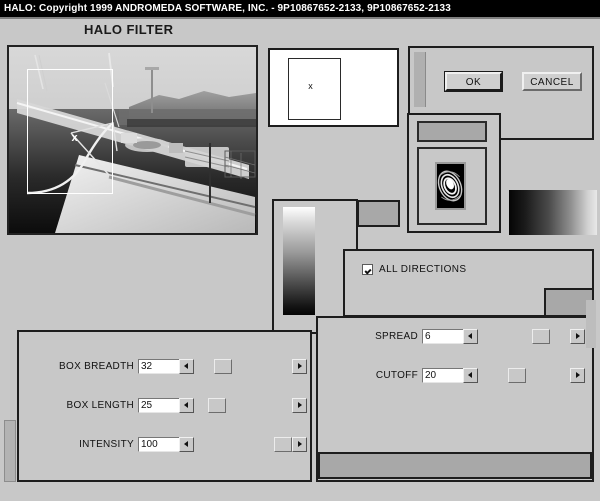 The width and height of the screenshot is (600, 501). I want to click on halo-preview-inner-frame, so click(452, 186).